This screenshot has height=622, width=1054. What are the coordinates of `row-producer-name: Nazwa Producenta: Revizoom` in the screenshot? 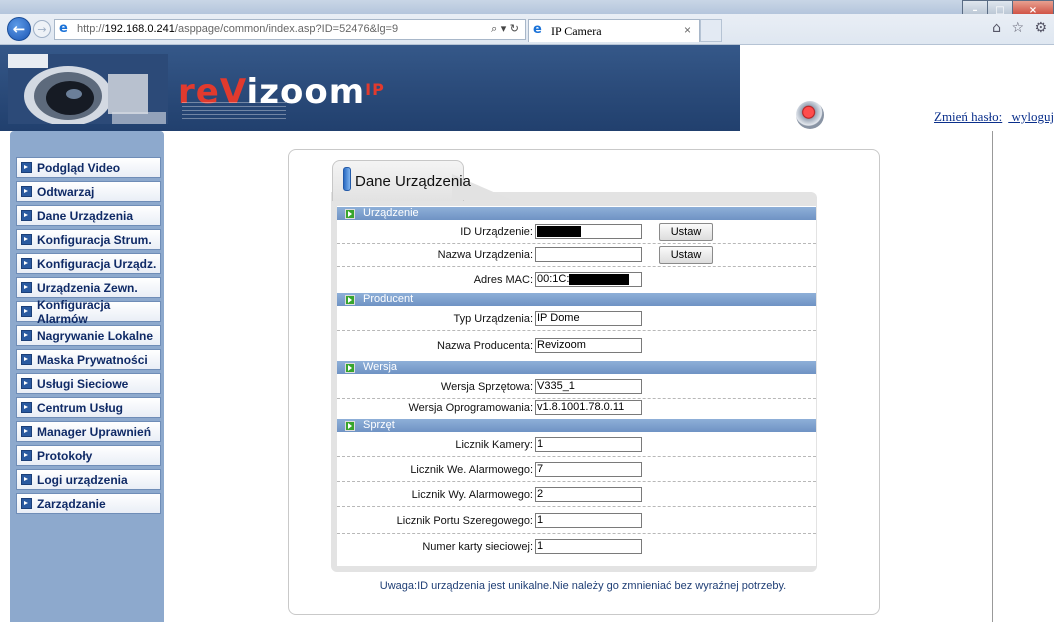 It's located at (576, 345).